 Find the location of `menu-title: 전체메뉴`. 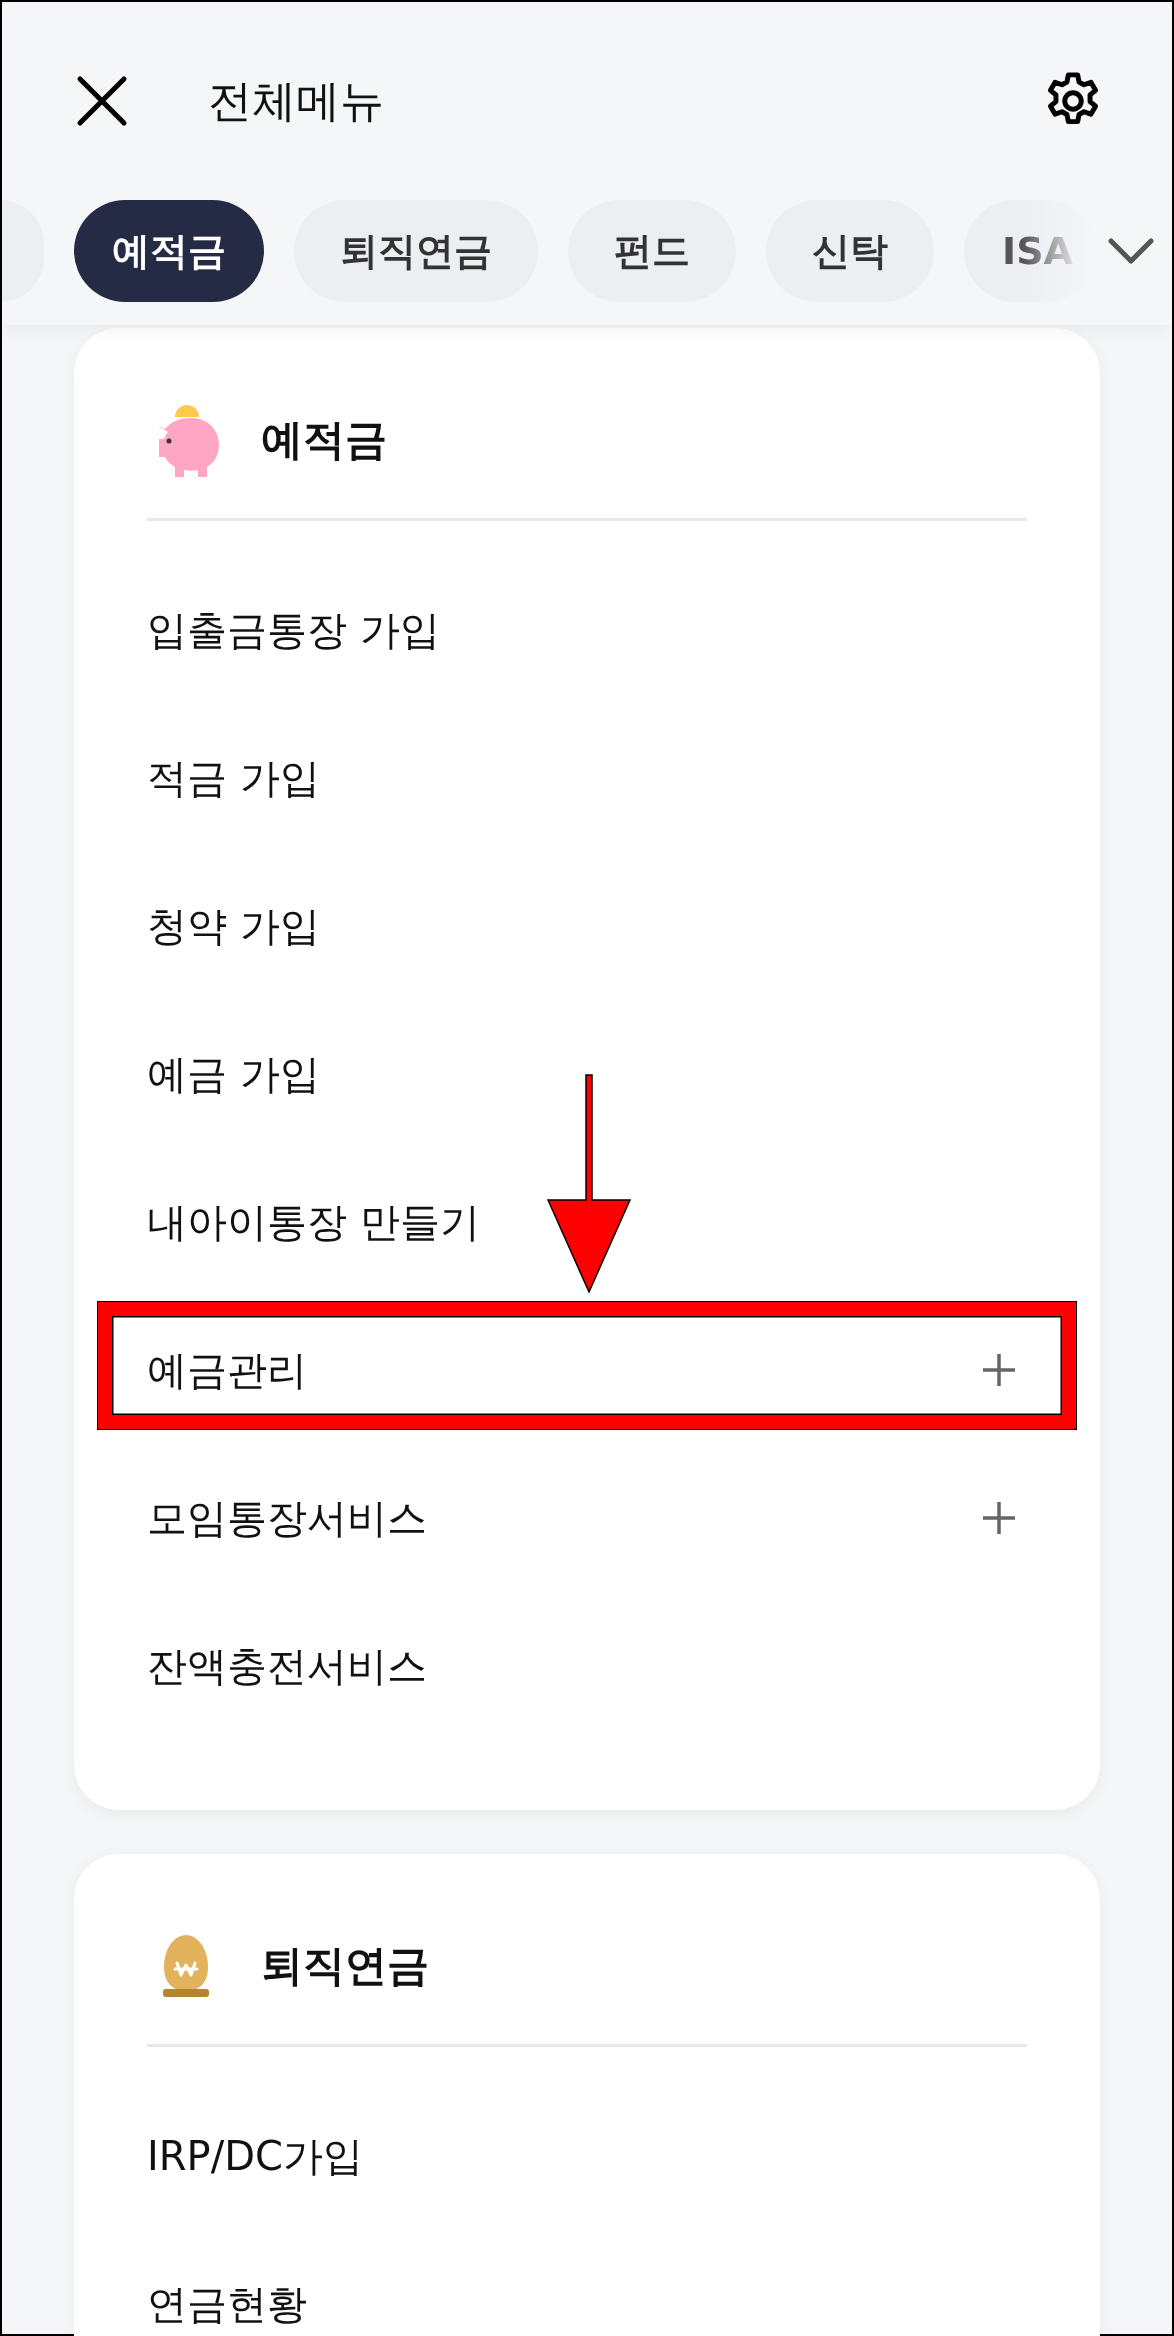

menu-title: 전체메뉴 is located at coordinates (296, 100).